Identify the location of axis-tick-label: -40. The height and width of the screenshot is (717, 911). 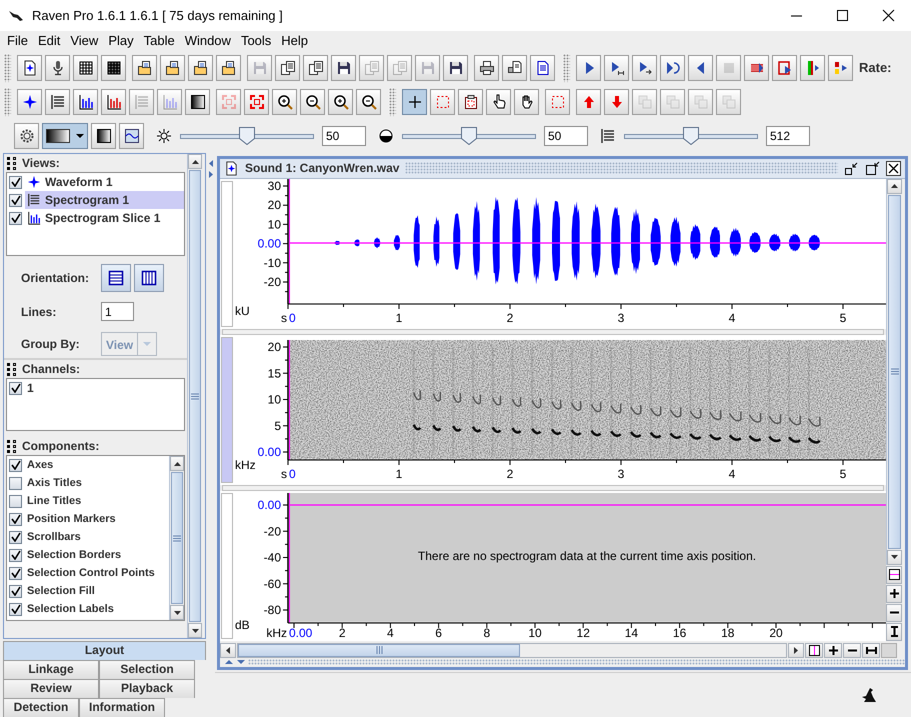
(272, 557).